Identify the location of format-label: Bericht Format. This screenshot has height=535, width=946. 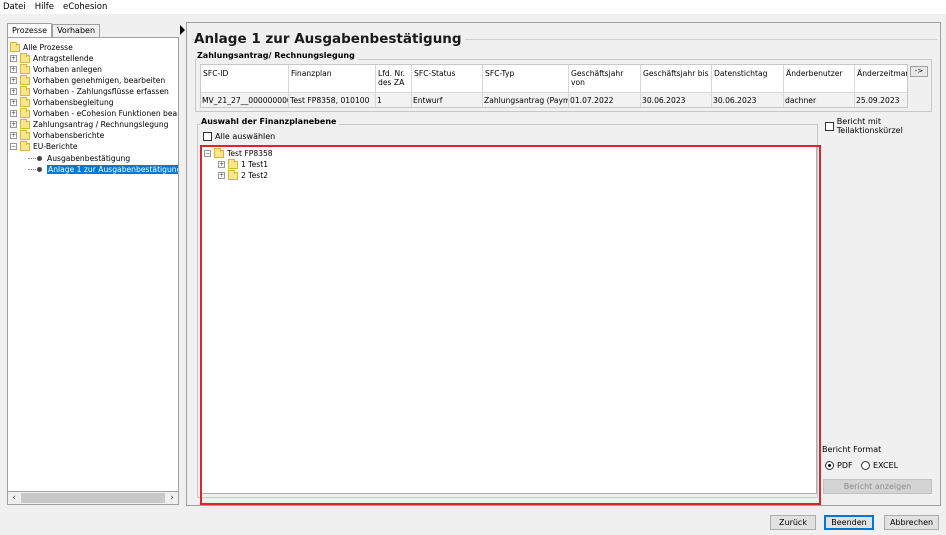
(852, 449).